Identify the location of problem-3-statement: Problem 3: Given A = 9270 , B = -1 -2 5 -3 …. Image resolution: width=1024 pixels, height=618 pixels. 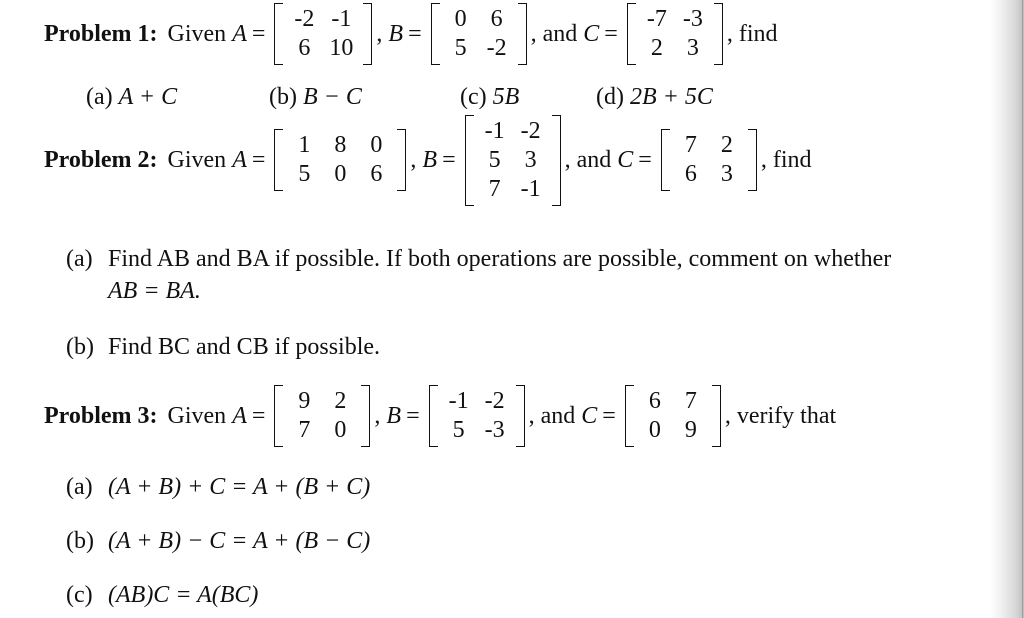
(440, 416).